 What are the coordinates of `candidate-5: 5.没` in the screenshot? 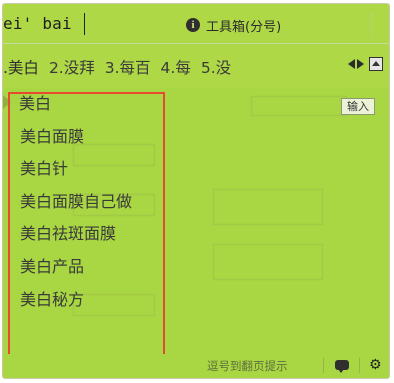 It's located at (216, 67).